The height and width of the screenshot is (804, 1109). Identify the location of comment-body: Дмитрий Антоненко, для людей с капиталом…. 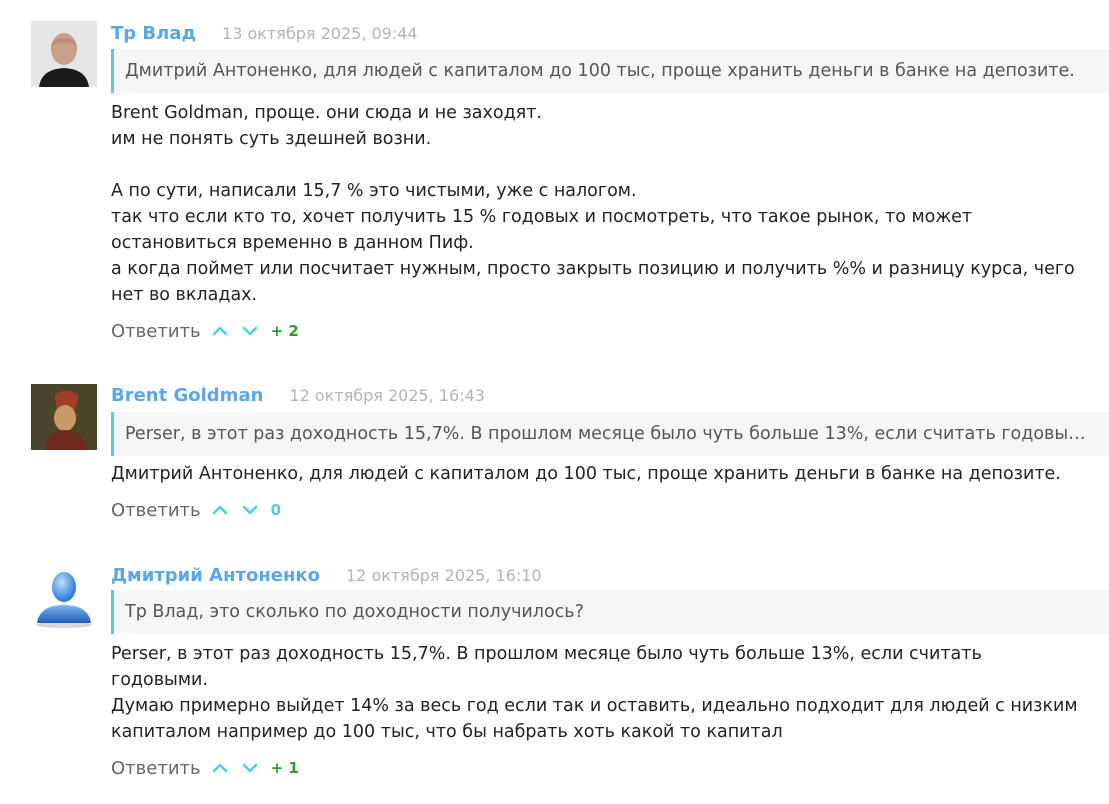
(606, 474).